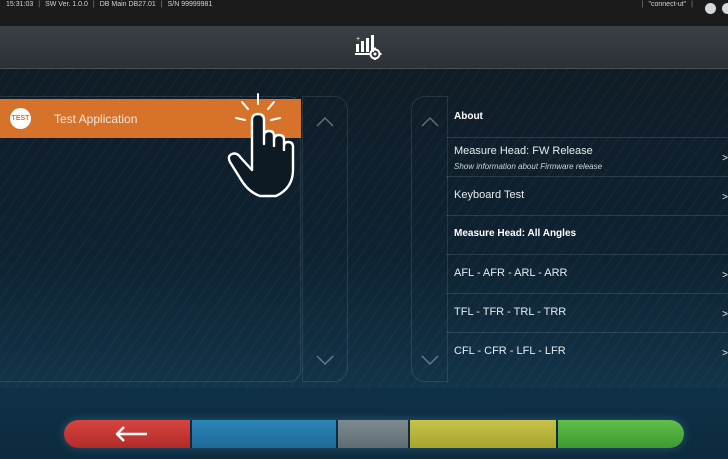 This screenshot has height=459, width=728. Describe the element at coordinates (66, 4) in the screenshot. I see `status-sw-version: SW Ver. 1.0.0` at that location.